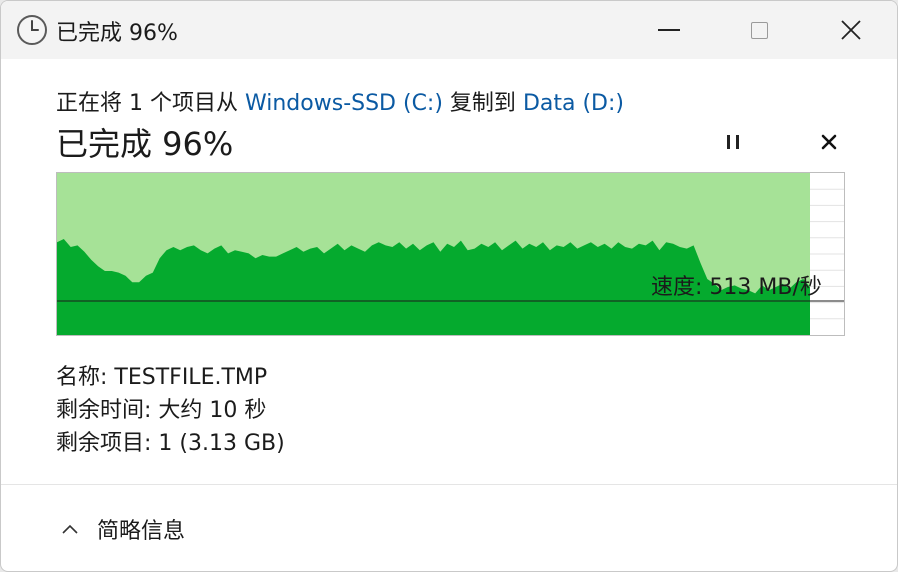  Describe the element at coordinates (104, 443) in the screenshot. I see `items-remaining-label: 剩余项目:` at that location.